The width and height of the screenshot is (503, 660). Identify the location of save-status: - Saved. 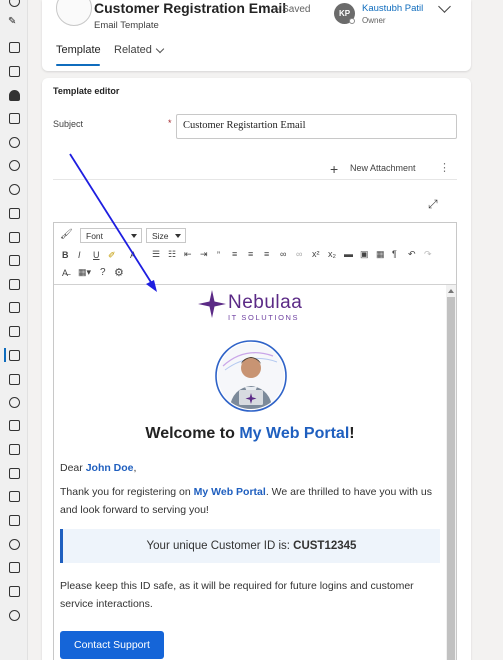
(293, 9).